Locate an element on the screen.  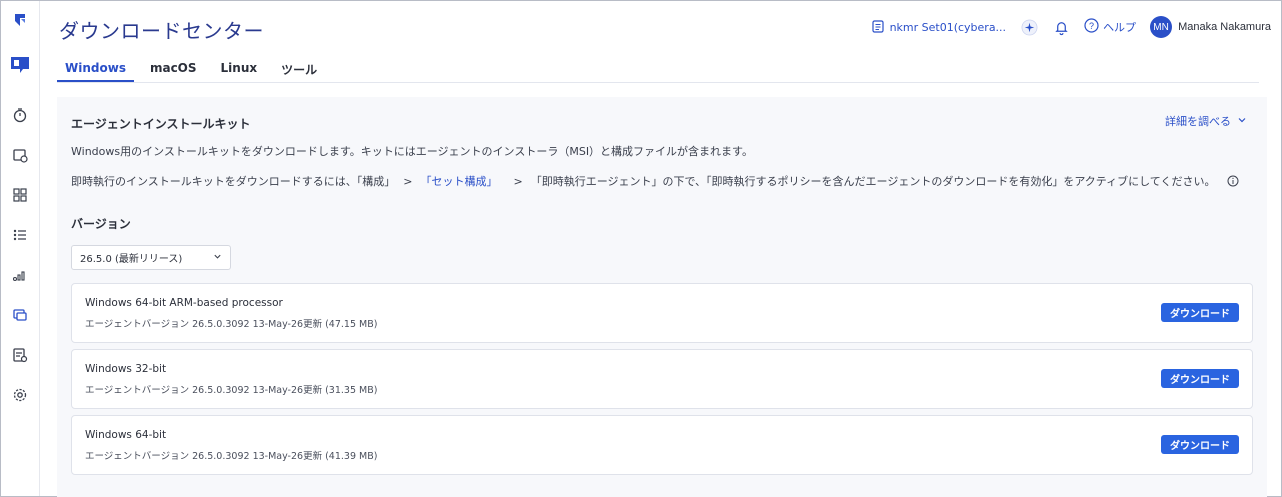
help-label: ヘルプ is located at coordinates (1120, 27).